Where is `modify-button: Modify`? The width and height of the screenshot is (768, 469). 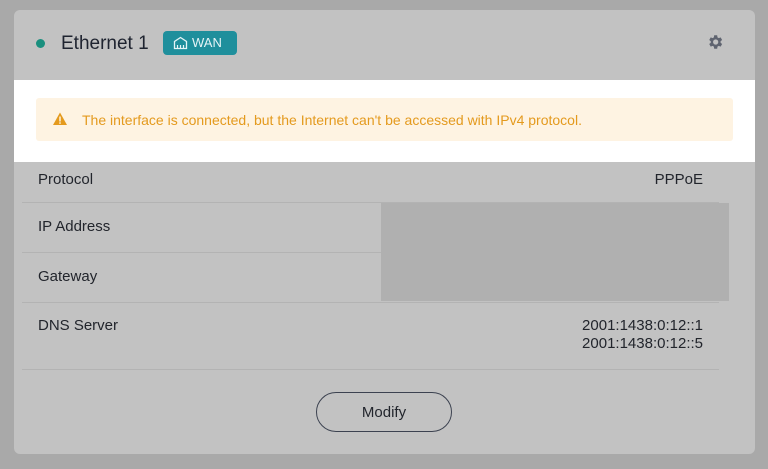
modify-button: Modify is located at coordinates (384, 412).